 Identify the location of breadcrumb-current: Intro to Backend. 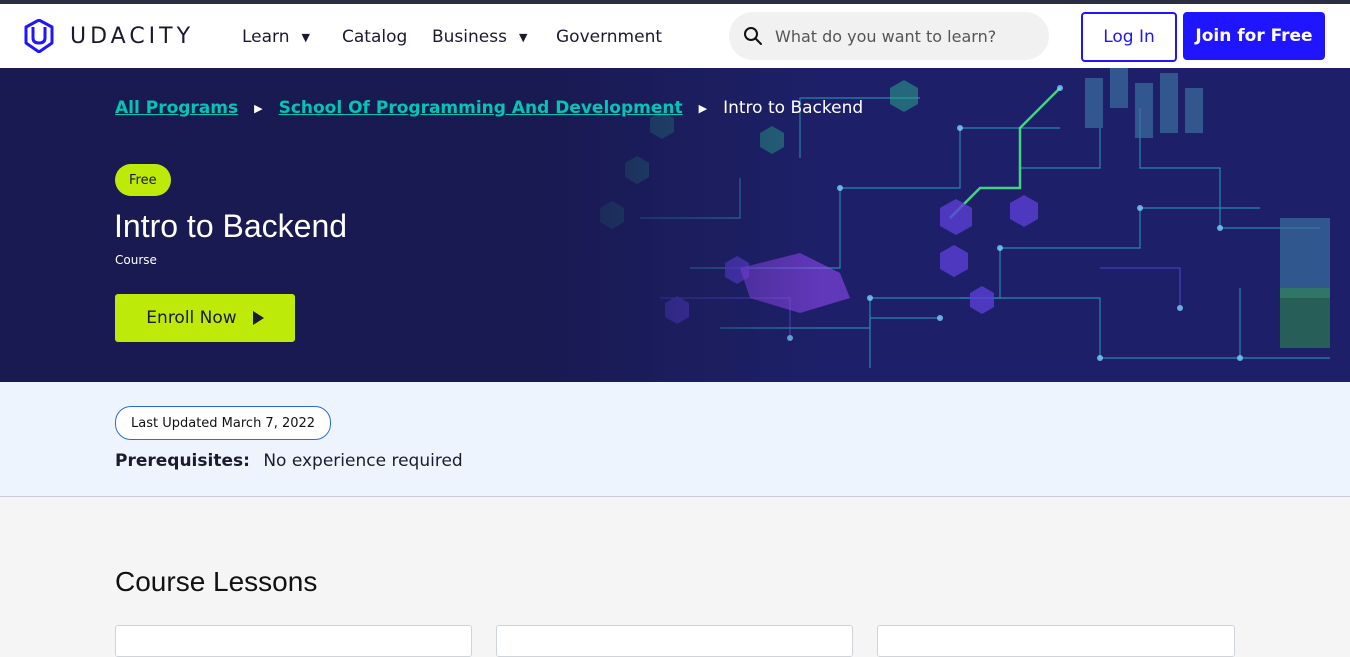
(793, 108).